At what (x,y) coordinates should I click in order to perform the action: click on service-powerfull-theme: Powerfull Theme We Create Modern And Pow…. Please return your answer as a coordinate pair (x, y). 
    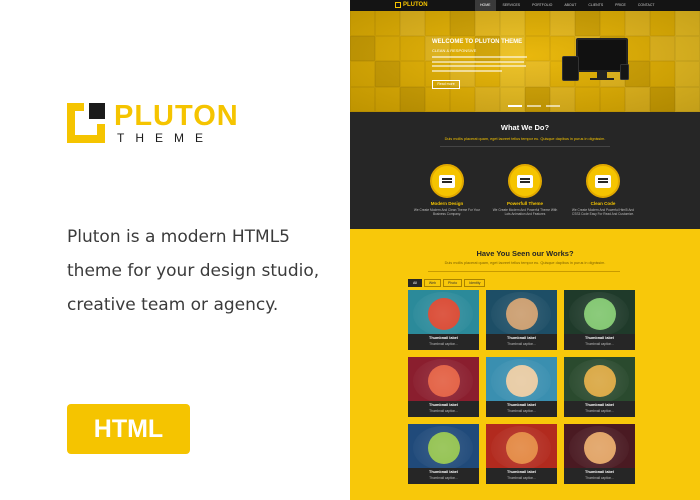
    Looking at the image, I should click on (525, 190).